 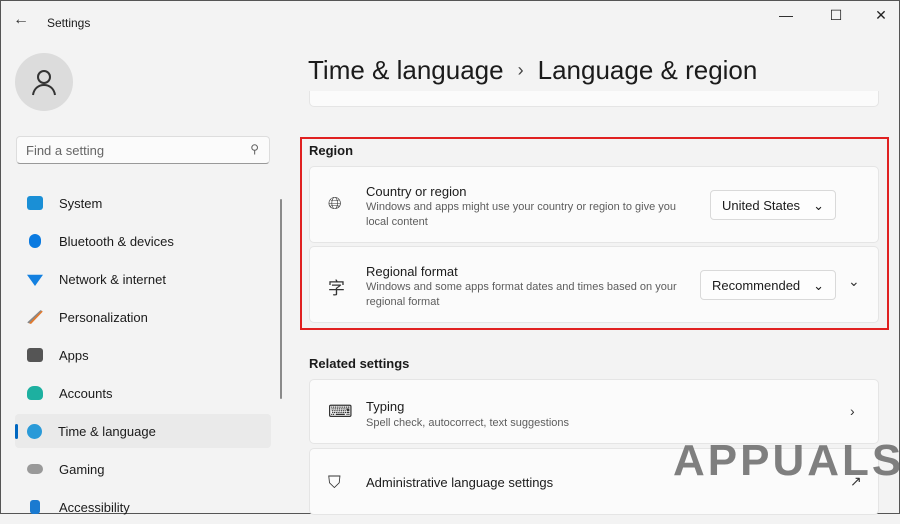 I want to click on format-value: Recommended, so click(x=756, y=285).